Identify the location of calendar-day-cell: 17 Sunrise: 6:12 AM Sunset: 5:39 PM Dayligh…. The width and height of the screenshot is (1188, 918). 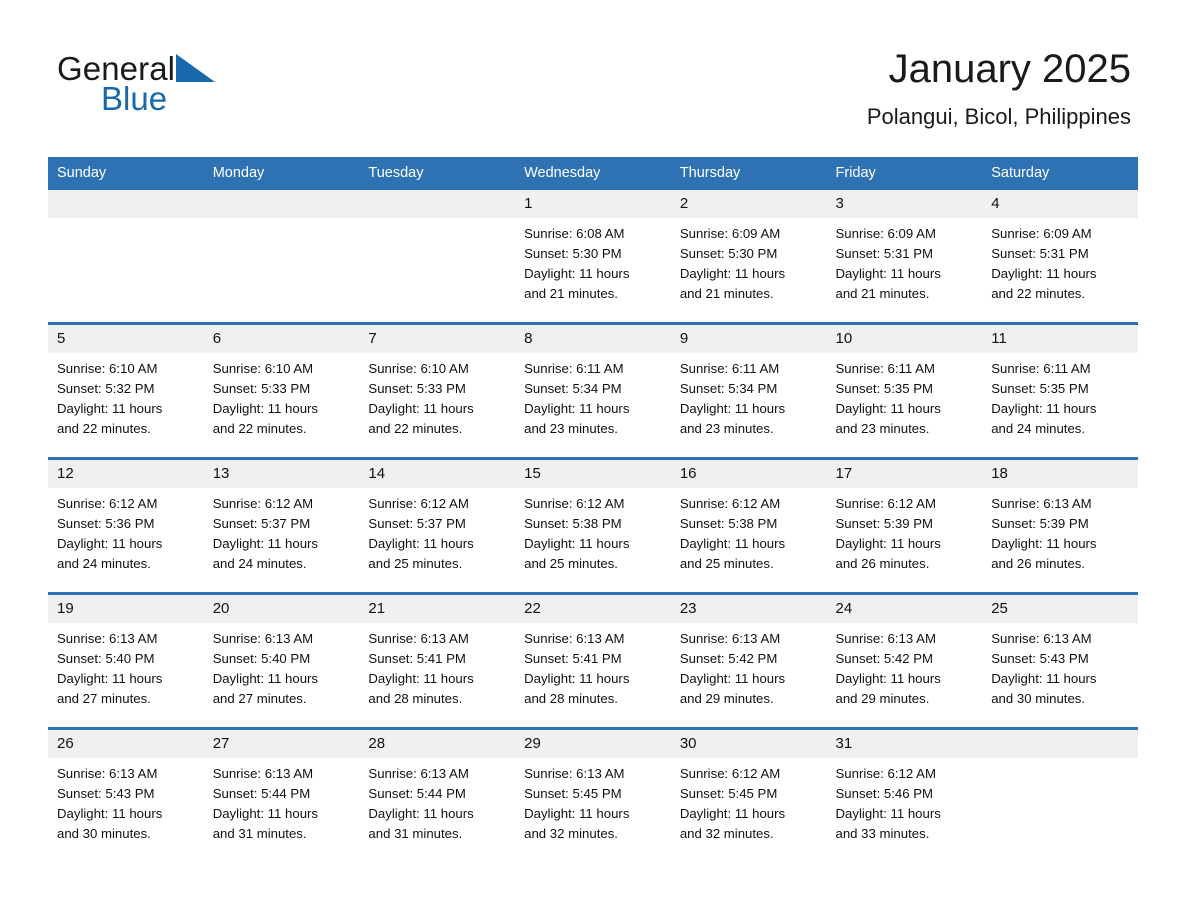
(904, 525).